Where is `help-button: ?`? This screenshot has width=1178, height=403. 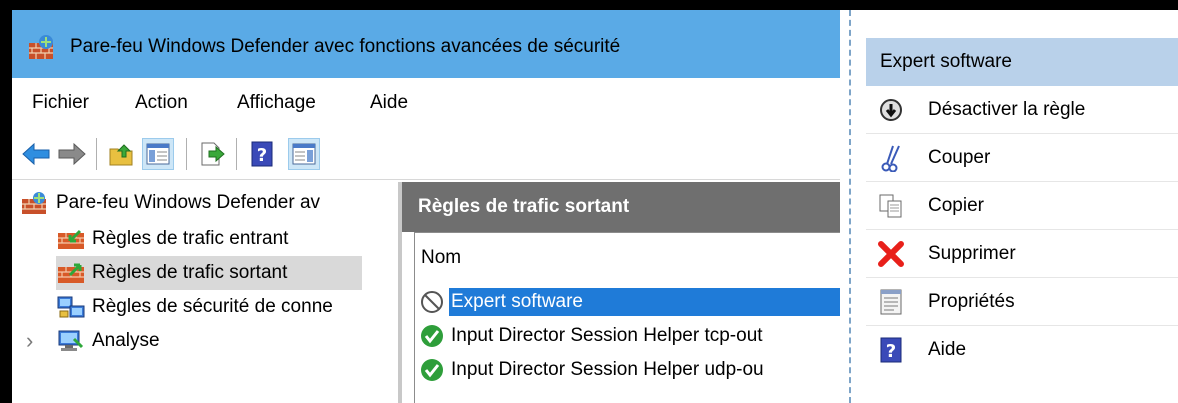 help-button: ? is located at coordinates (262, 154).